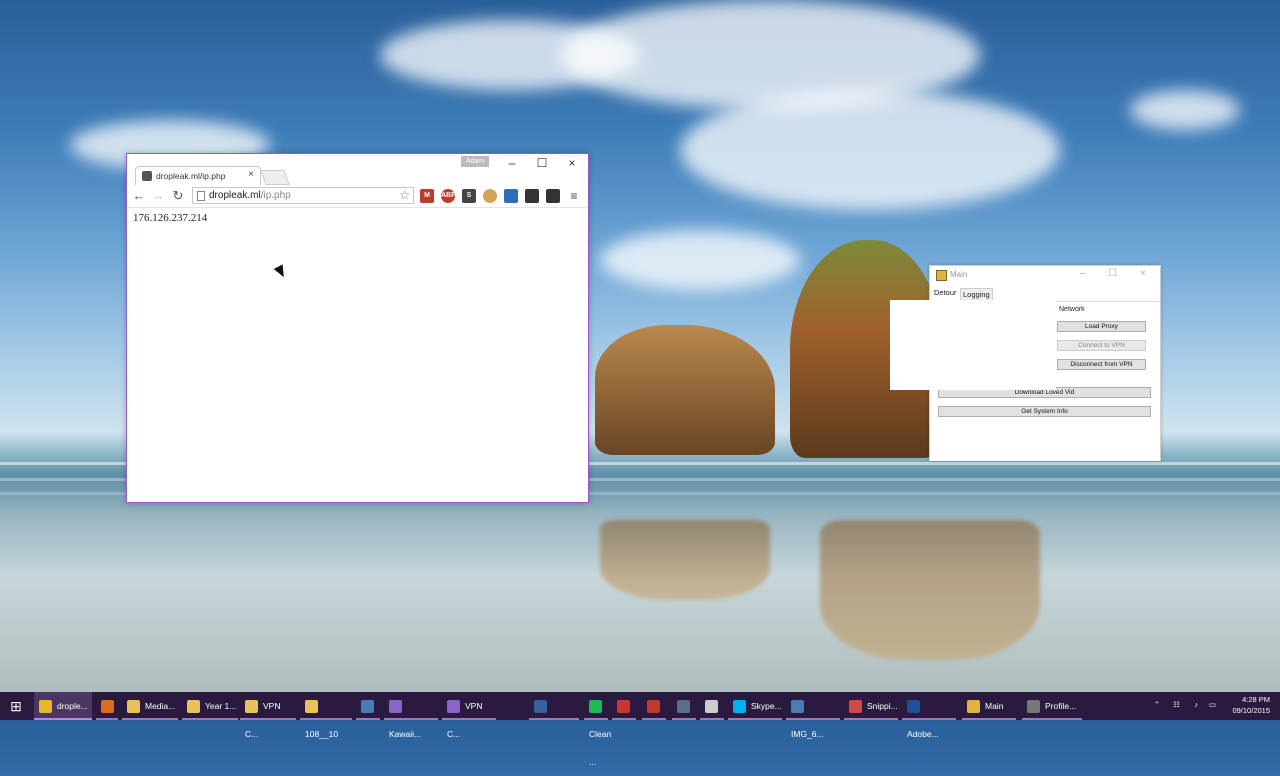 This screenshot has width=1280, height=776. What do you see at coordinates (250, 195) in the screenshot?
I see `url-text: dropleak.ml/ip.php` at bounding box center [250, 195].